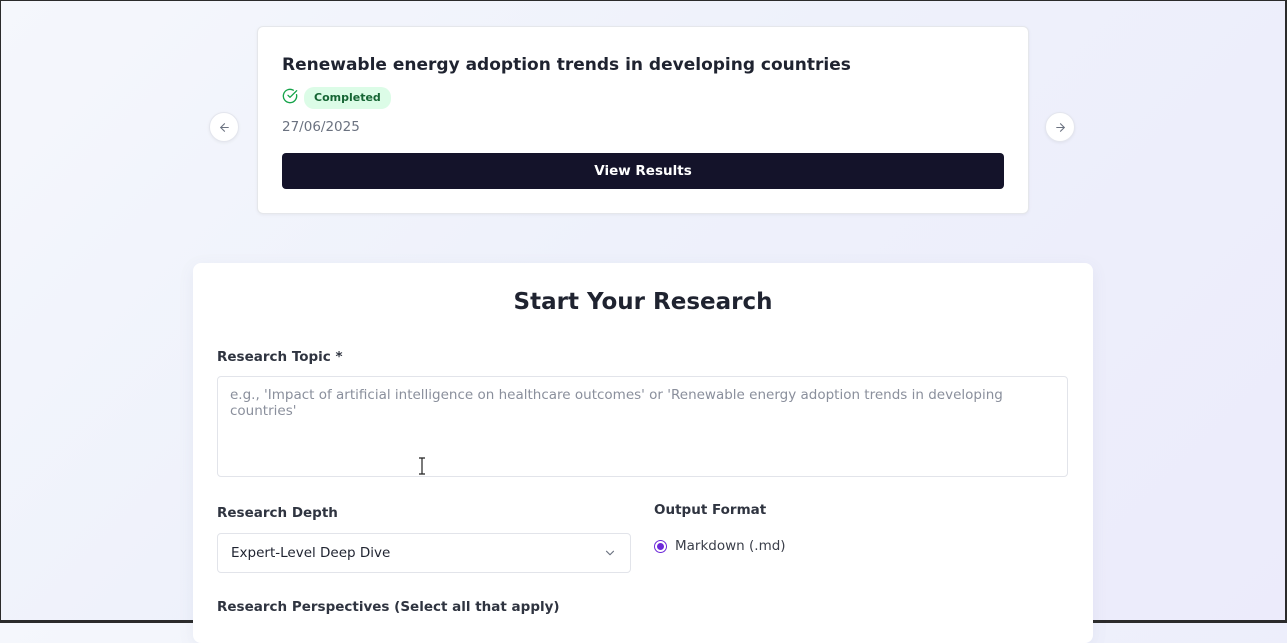 The width and height of the screenshot is (1287, 643). What do you see at coordinates (277, 513) in the screenshot?
I see `research-depth-label: Research Depth` at bounding box center [277, 513].